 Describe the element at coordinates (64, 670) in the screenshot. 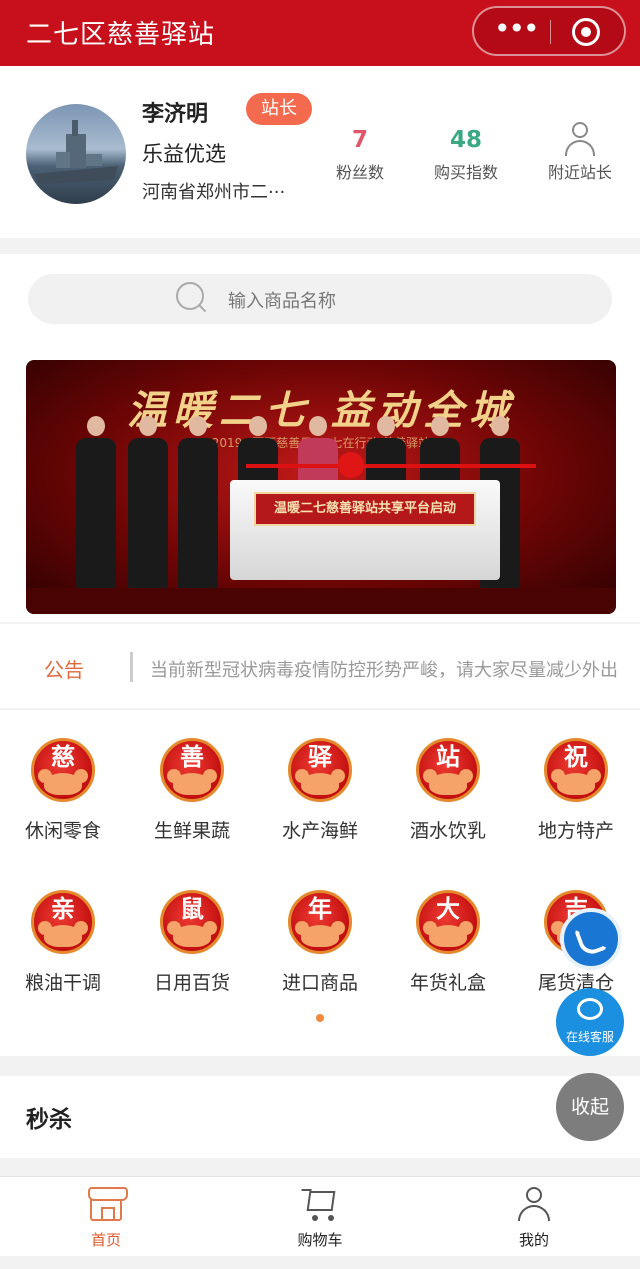

I see `notice-label: 公告` at that location.